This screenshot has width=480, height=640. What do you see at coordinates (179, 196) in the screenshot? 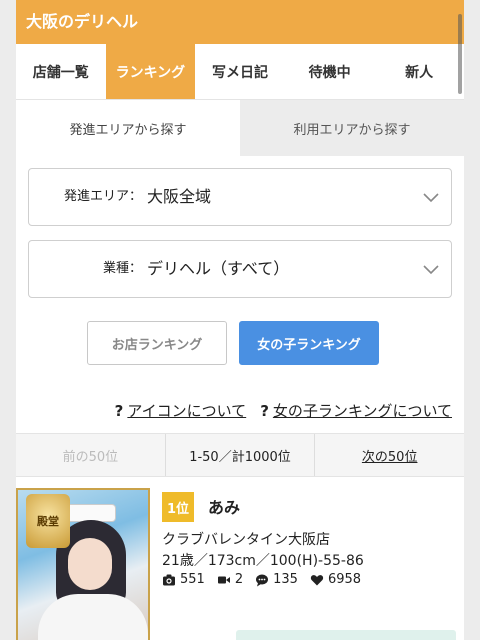
I see `area-select-value: 大阪全域` at bounding box center [179, 196].